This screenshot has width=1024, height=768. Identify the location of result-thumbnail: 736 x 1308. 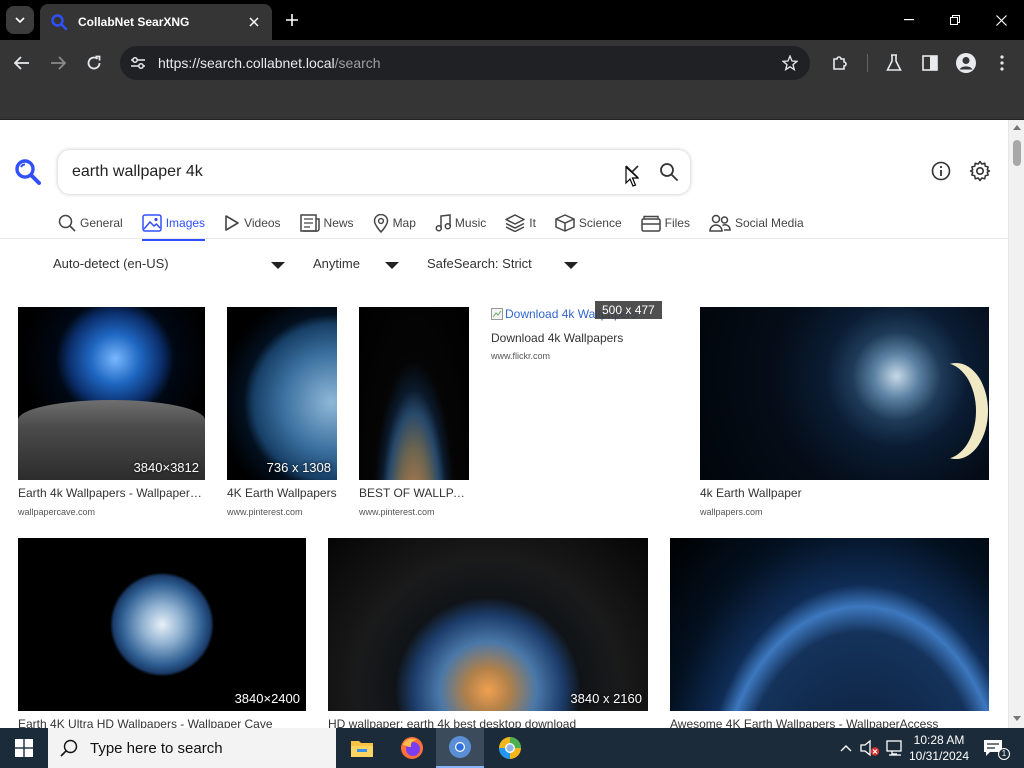
(282, 393).